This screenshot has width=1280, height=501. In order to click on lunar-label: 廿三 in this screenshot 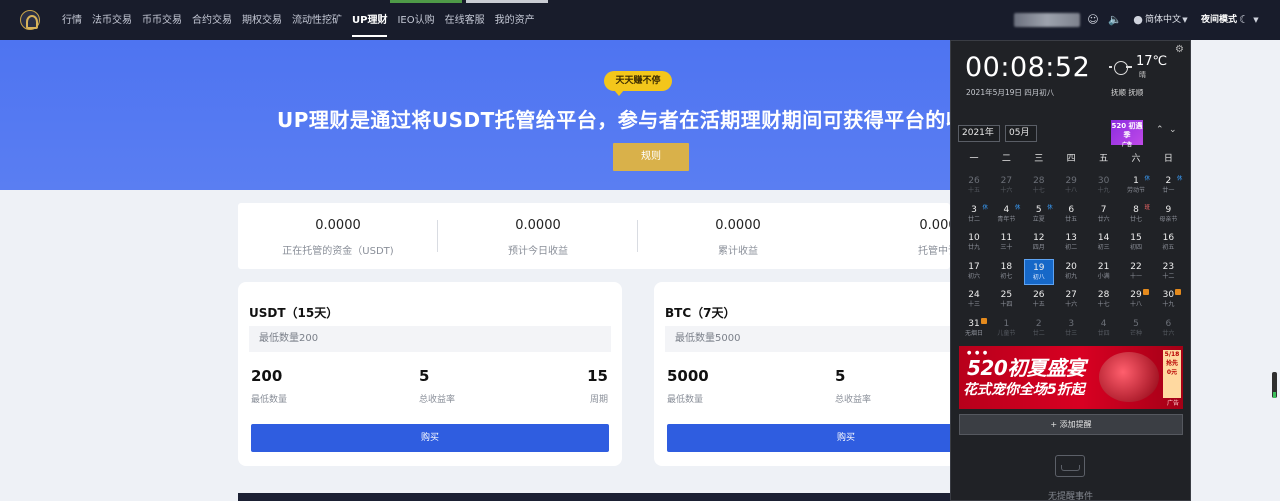, I will do `click(1071, 333)`.